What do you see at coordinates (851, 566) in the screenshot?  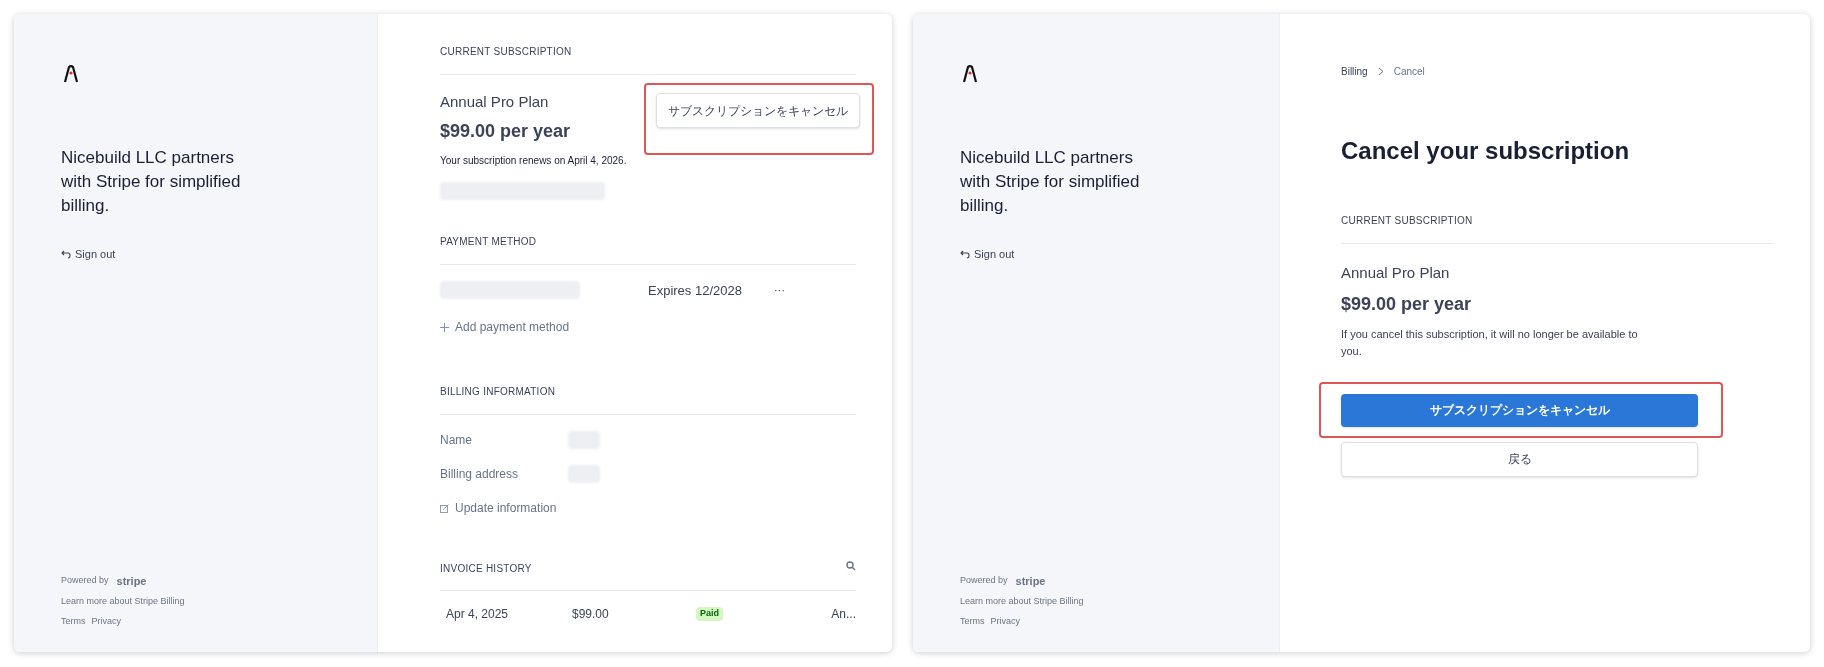 I see `search-icon` at bounding box center [851, 566].